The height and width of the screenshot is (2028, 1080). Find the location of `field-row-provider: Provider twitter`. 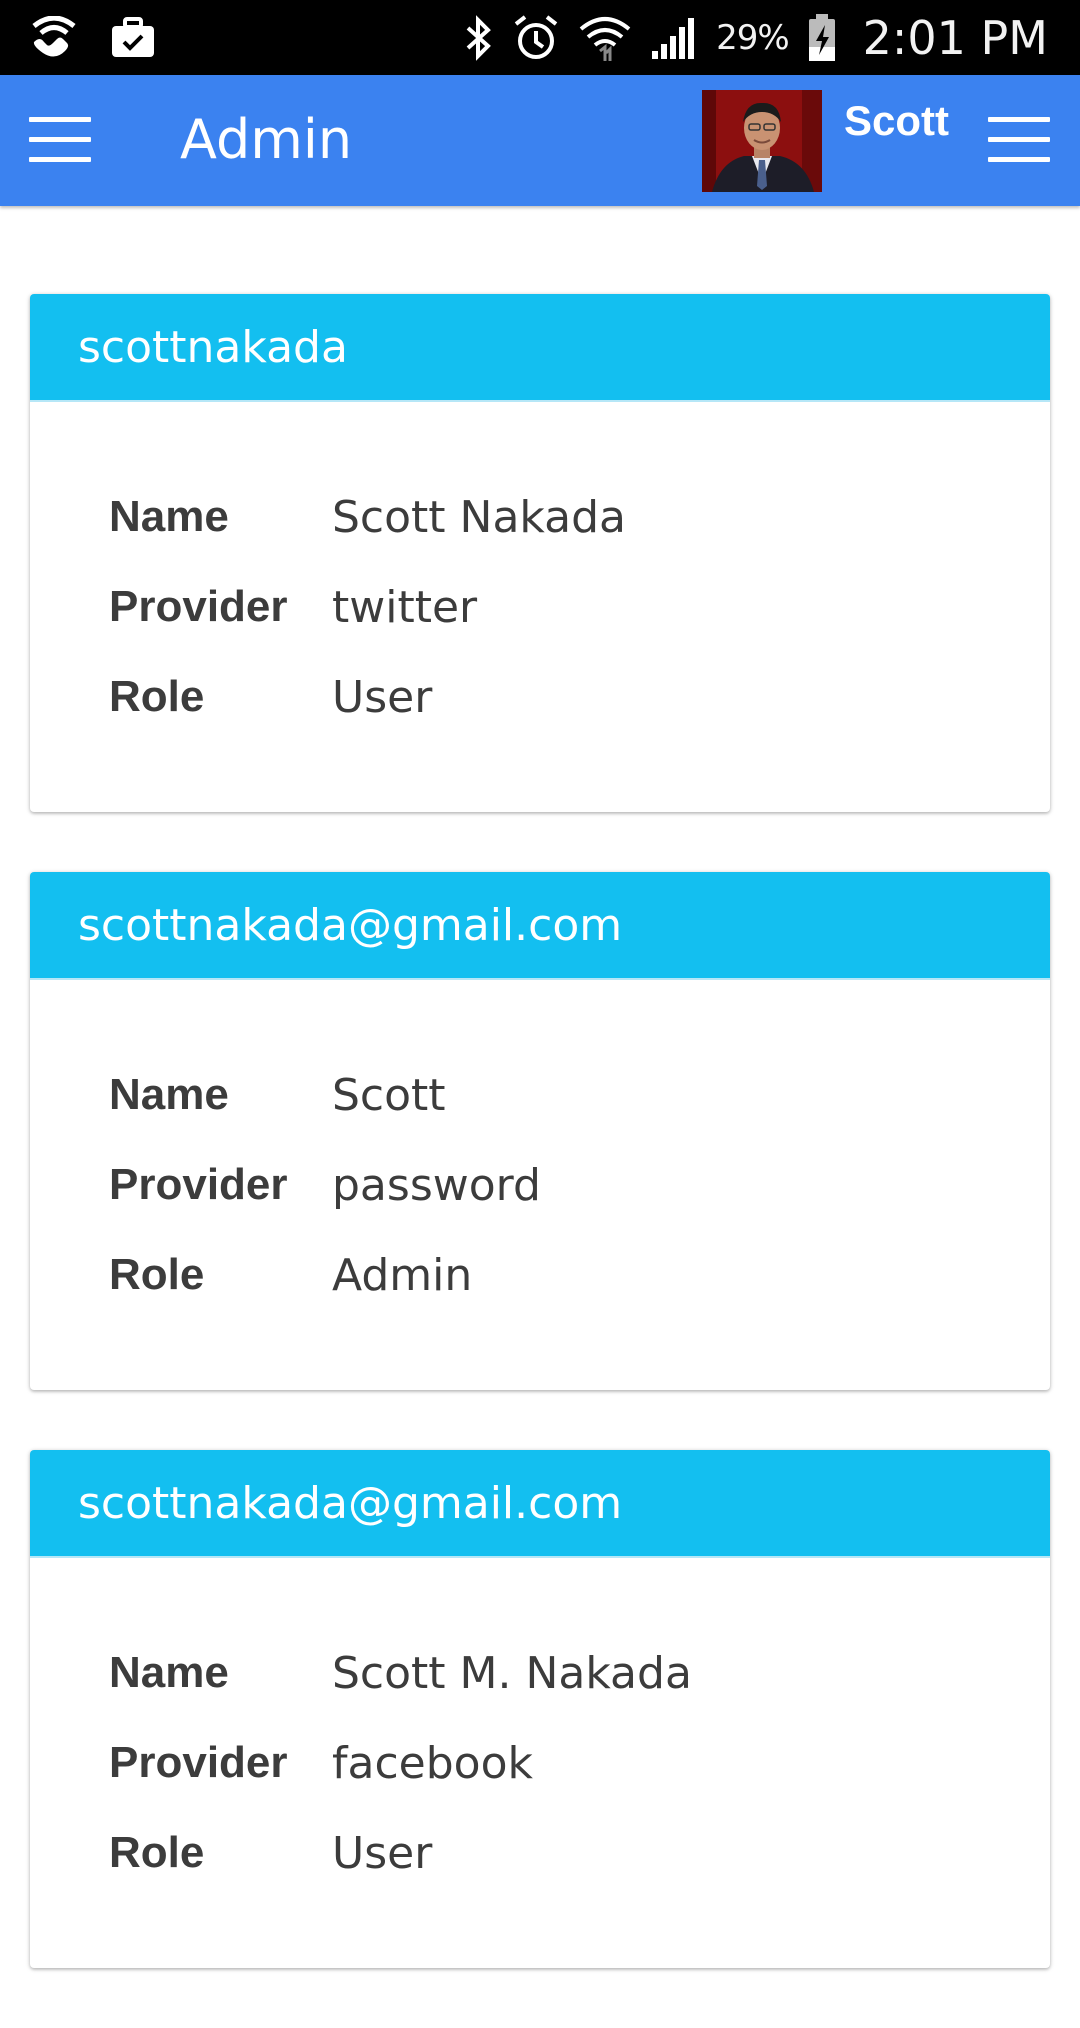

field-row-provider: Provider twitter is located at coordinates (579, 607).